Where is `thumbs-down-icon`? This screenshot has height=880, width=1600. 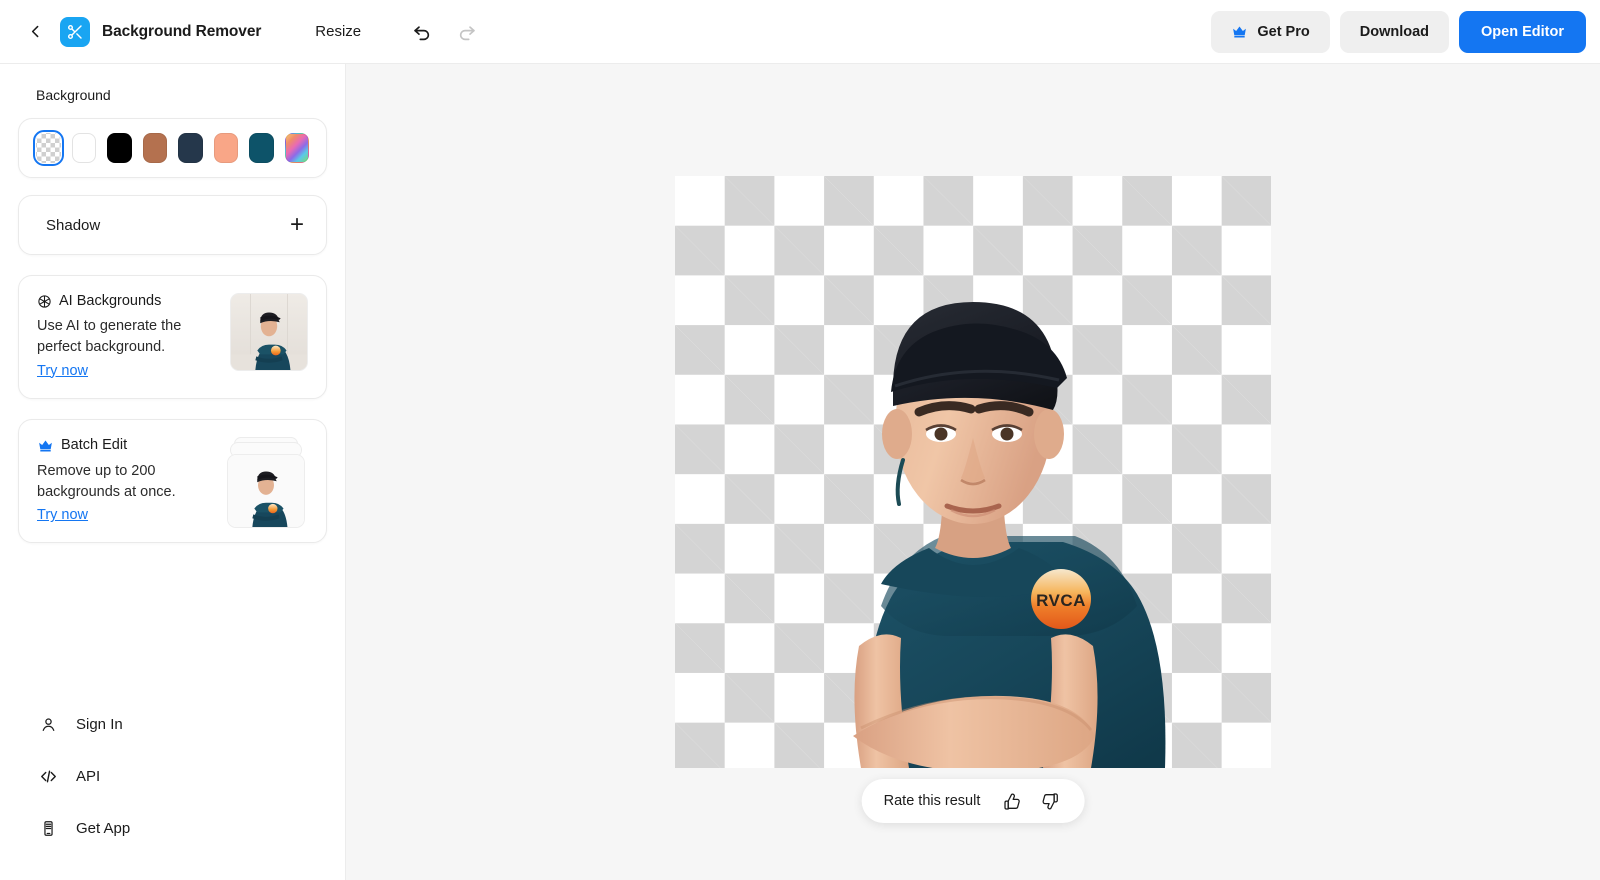
thumbs-down-icon is located at coordinates (1050, 800).